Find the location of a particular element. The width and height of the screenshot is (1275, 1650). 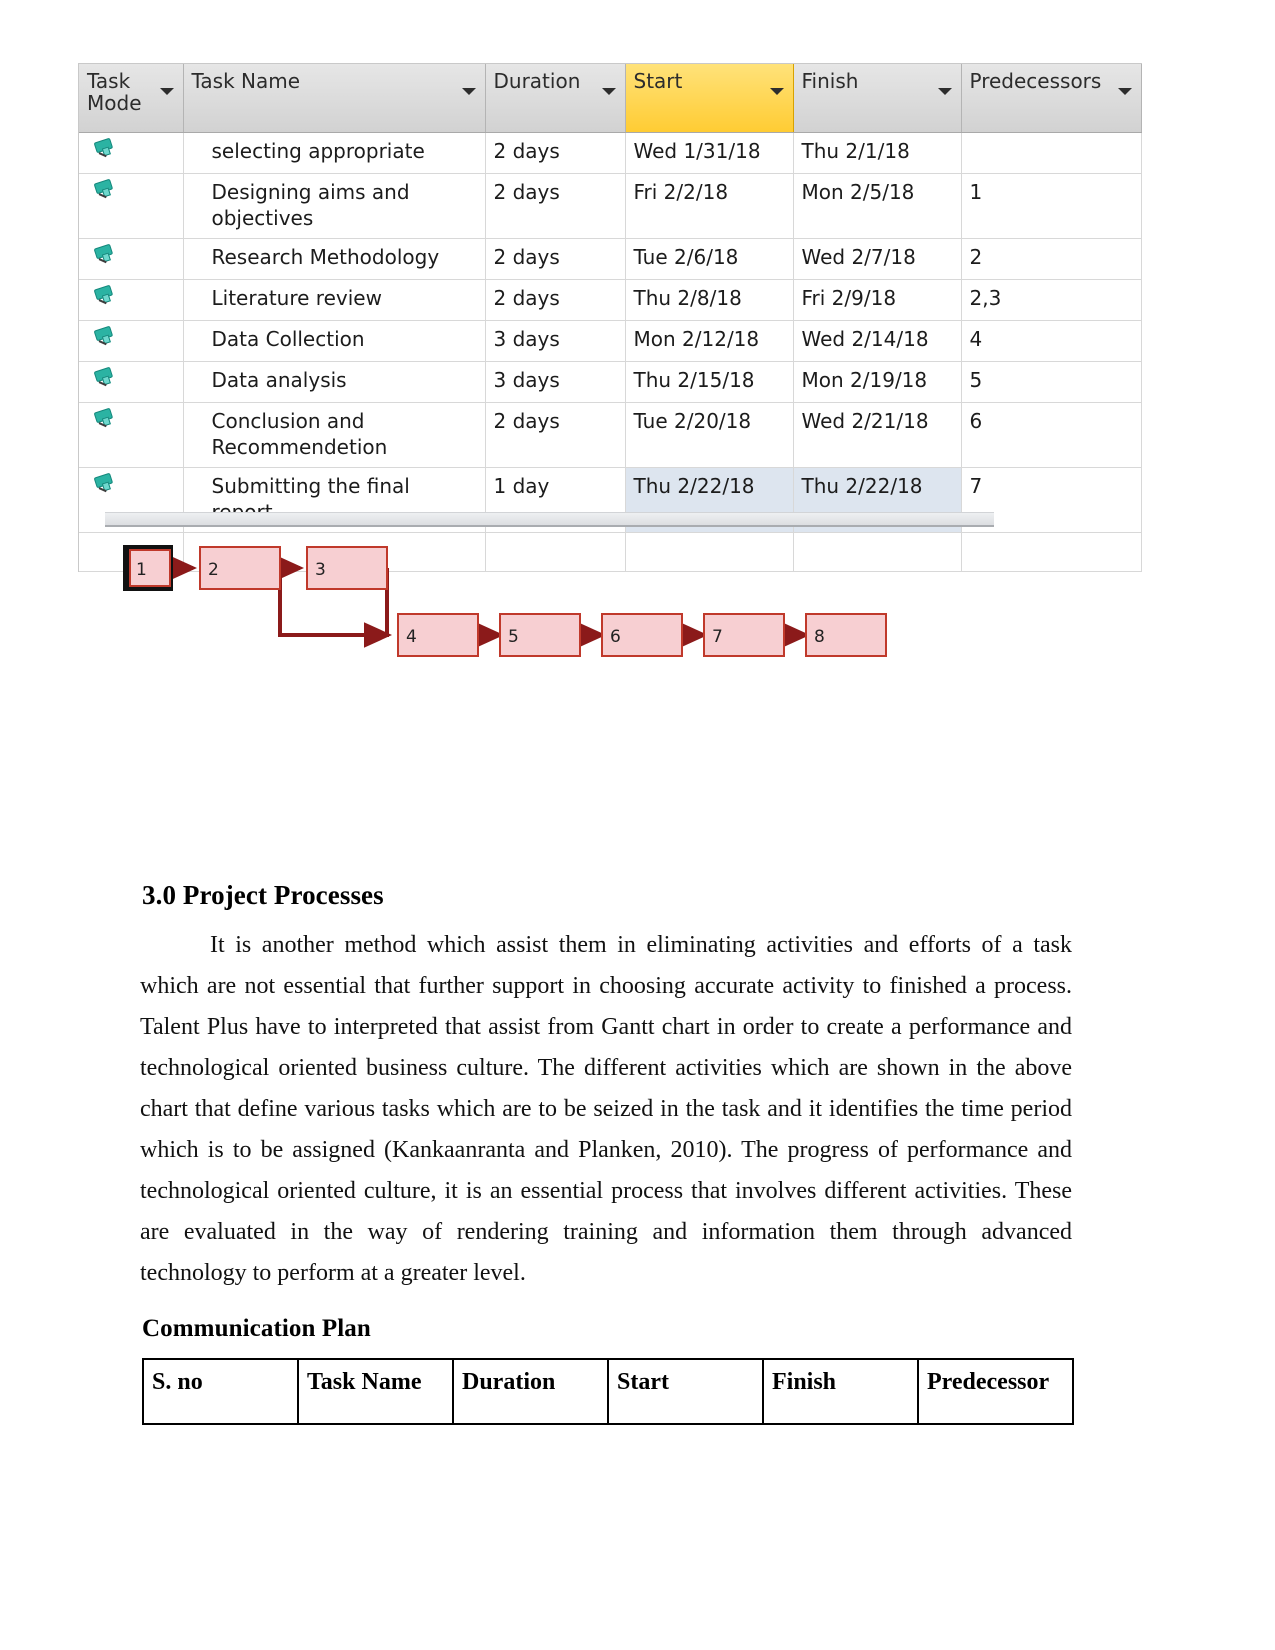

diagram-node-label: 8 is located at coordinates (819, 637).